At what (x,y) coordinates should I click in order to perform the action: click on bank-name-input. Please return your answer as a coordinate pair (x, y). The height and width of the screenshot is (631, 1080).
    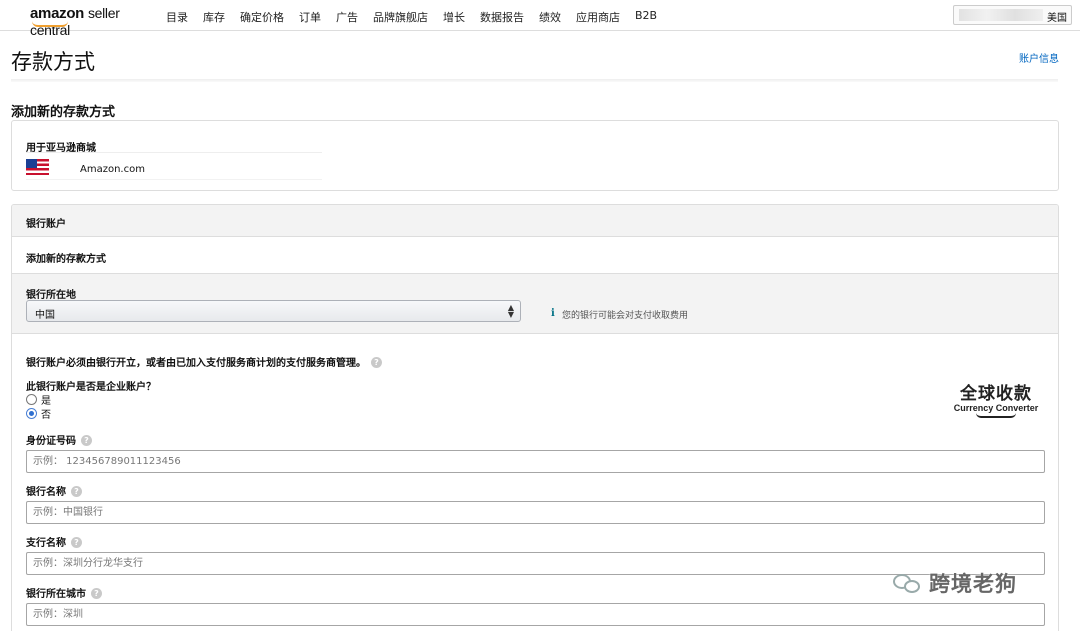
    Looking at the image, I should click on (535, 512).